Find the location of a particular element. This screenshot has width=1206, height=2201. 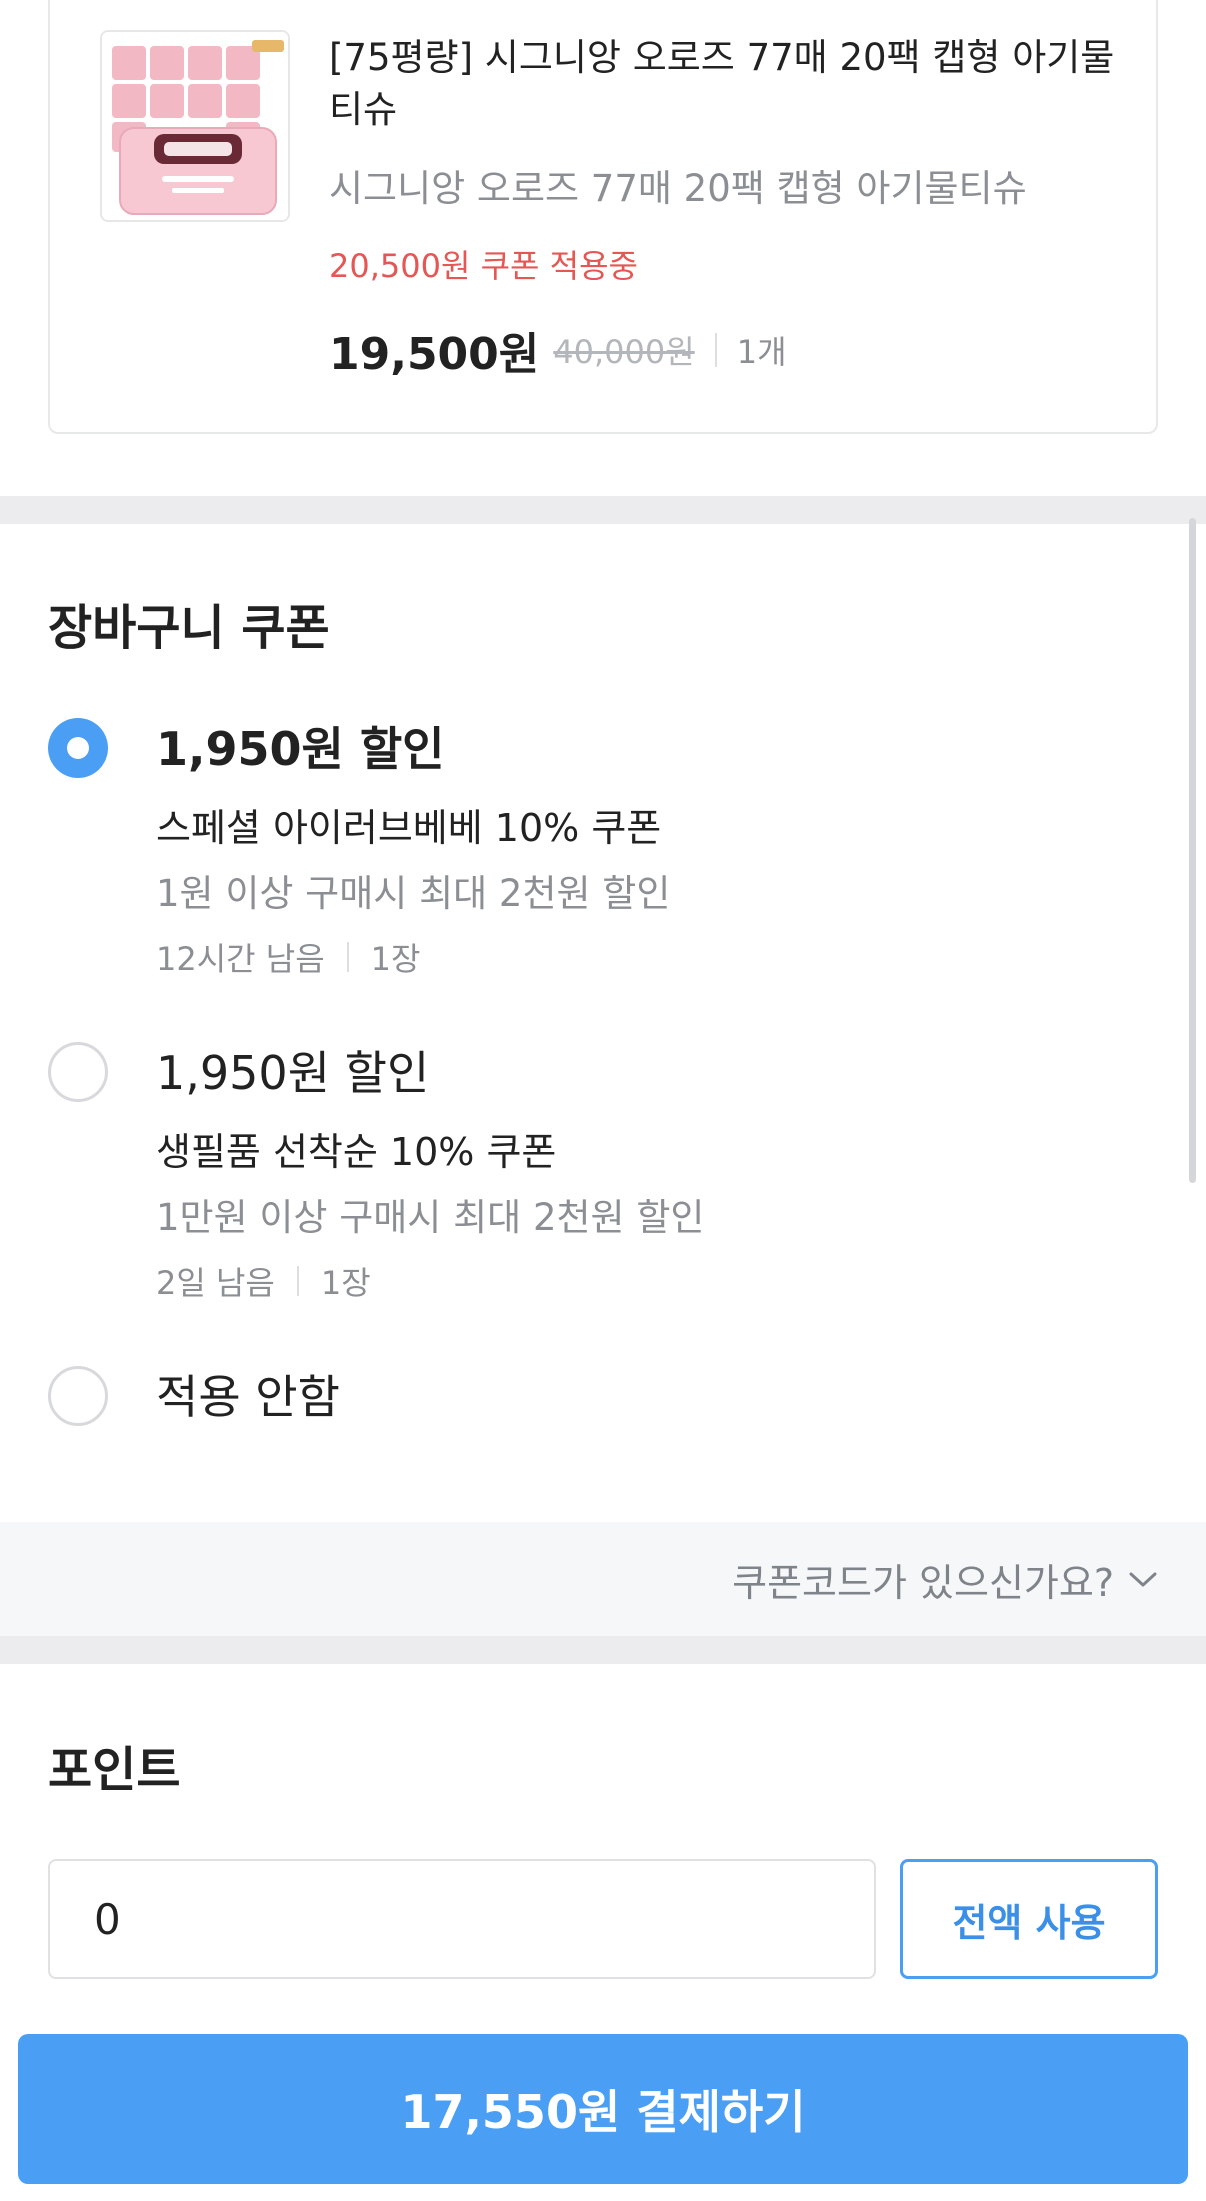

coupon-code-bar: 쿠폰코드가 있으신가요? is located at coordinates (603, 1579).